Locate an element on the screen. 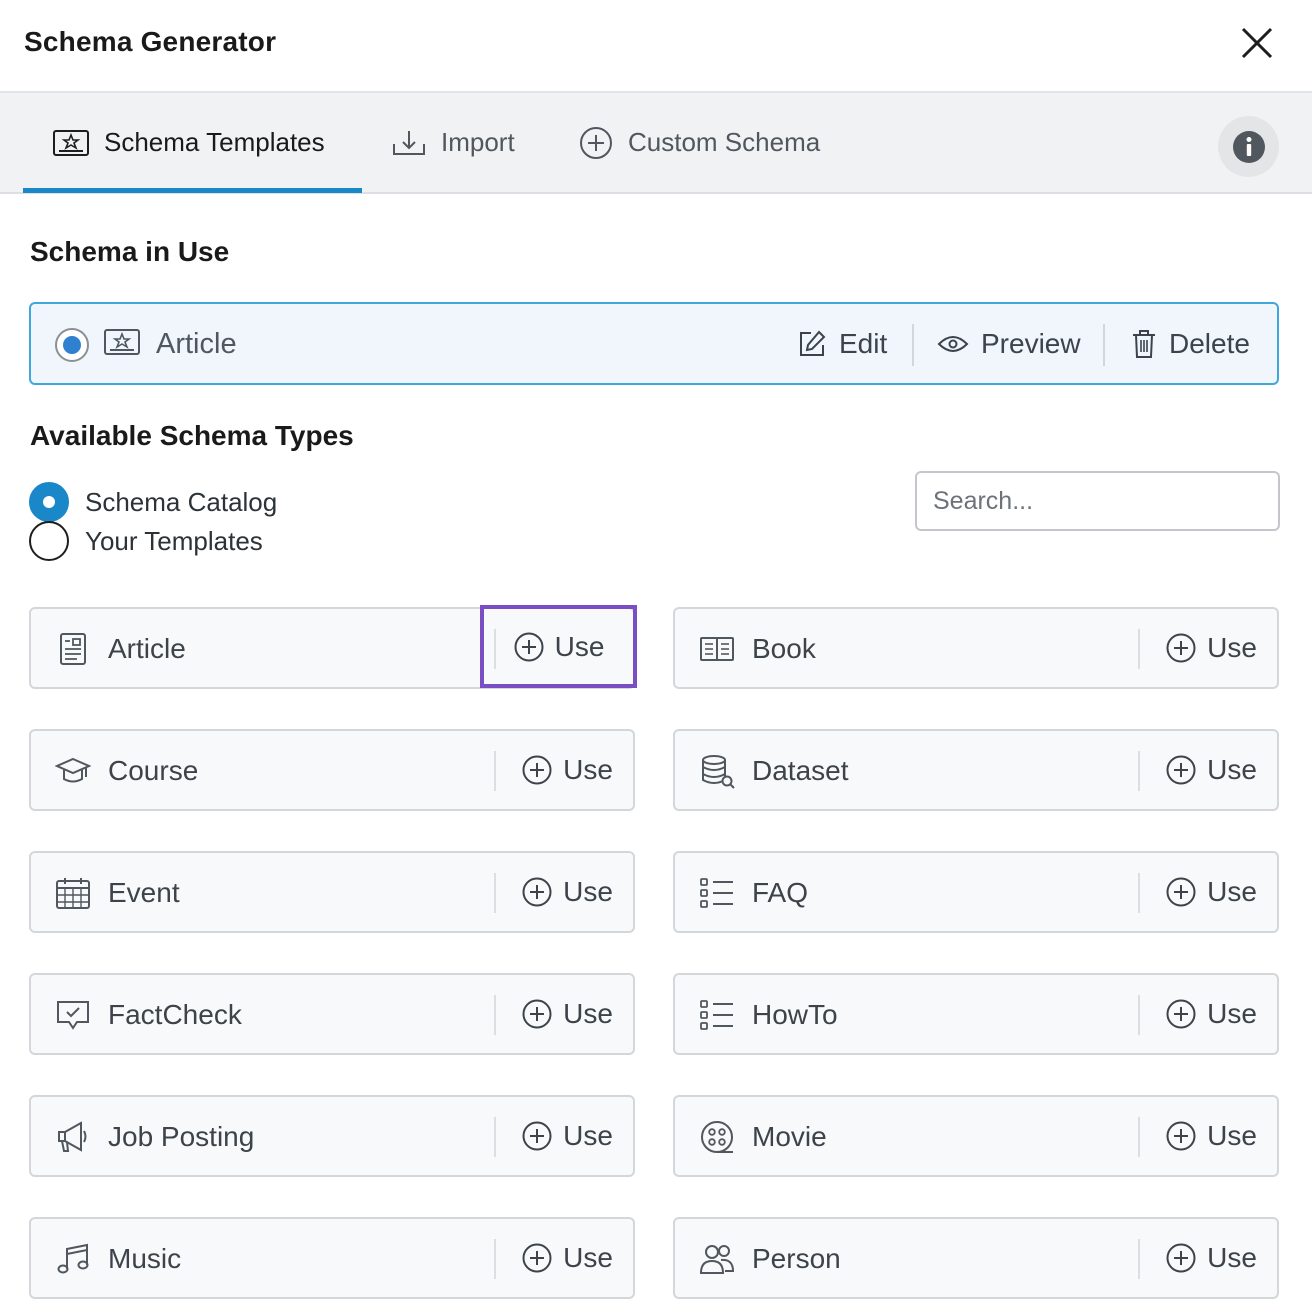 This screenshot has height=1308, width=1312. delete-button: Delete is located at coordinates (1190, 343).